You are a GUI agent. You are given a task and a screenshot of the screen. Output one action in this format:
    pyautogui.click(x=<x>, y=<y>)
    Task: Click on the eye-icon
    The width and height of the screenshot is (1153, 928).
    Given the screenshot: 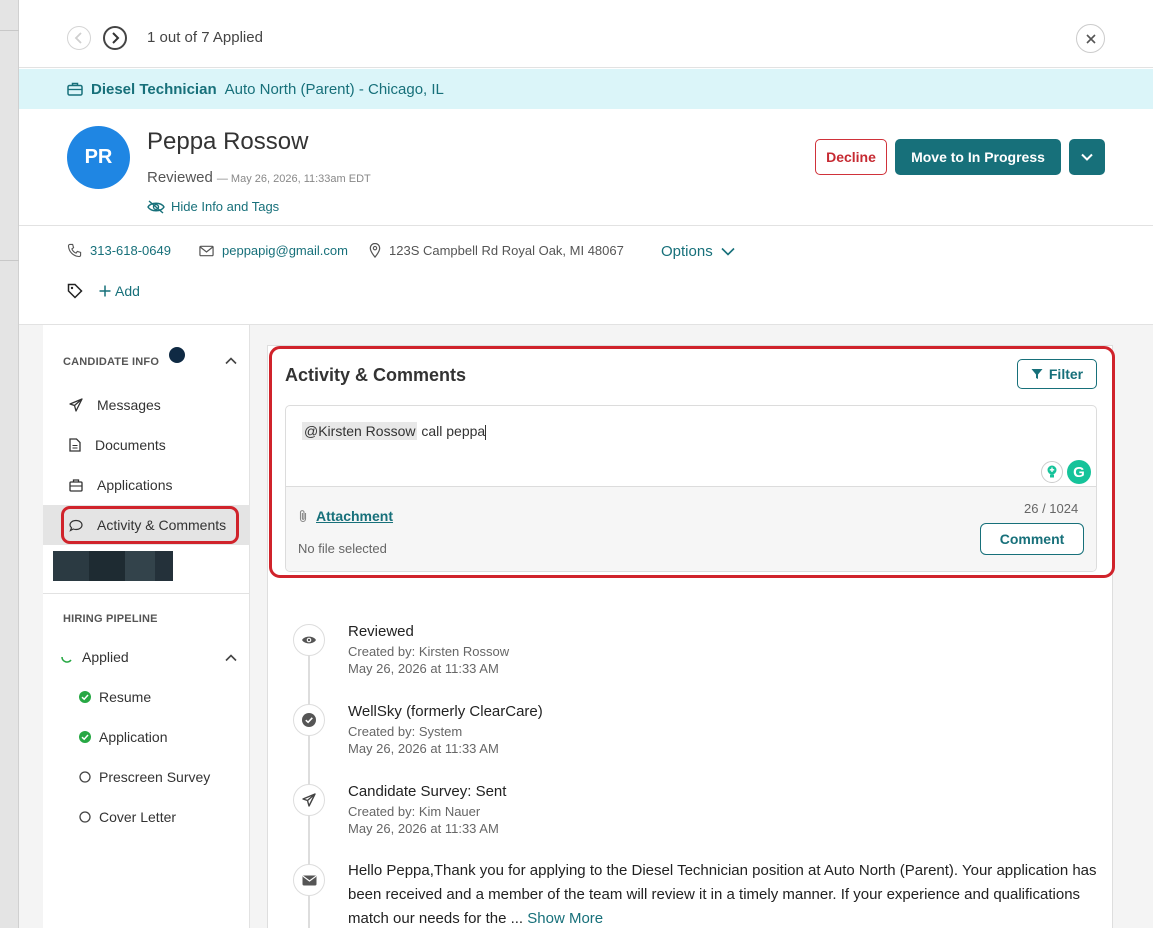 What is the action you would take?
    pyautogui.click(x=309, y=640)
    